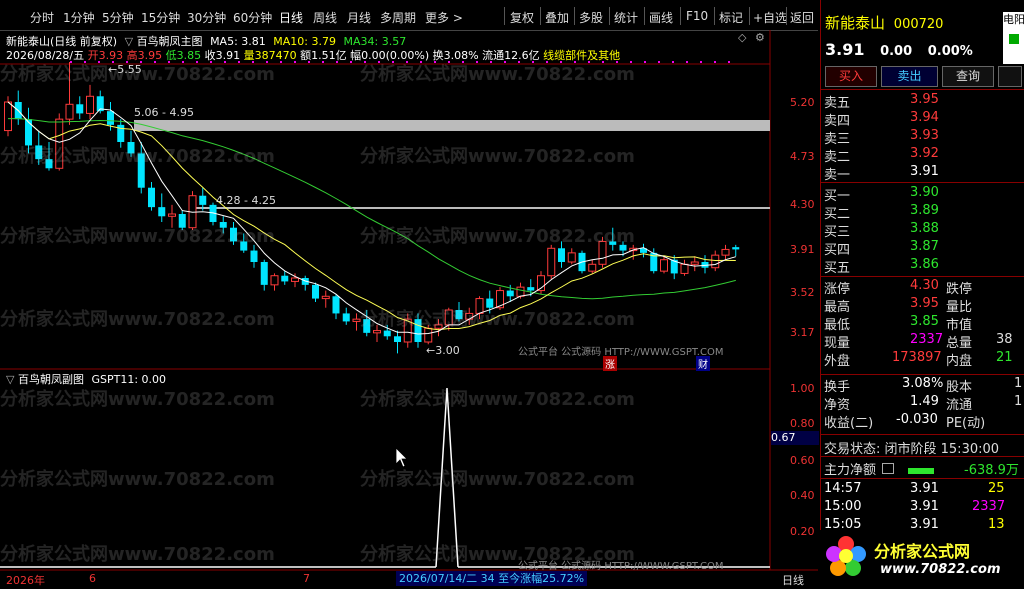 This screenshot has height=589, width=1024. I want to click on side-tab: 电阳, so click(1013, 38).